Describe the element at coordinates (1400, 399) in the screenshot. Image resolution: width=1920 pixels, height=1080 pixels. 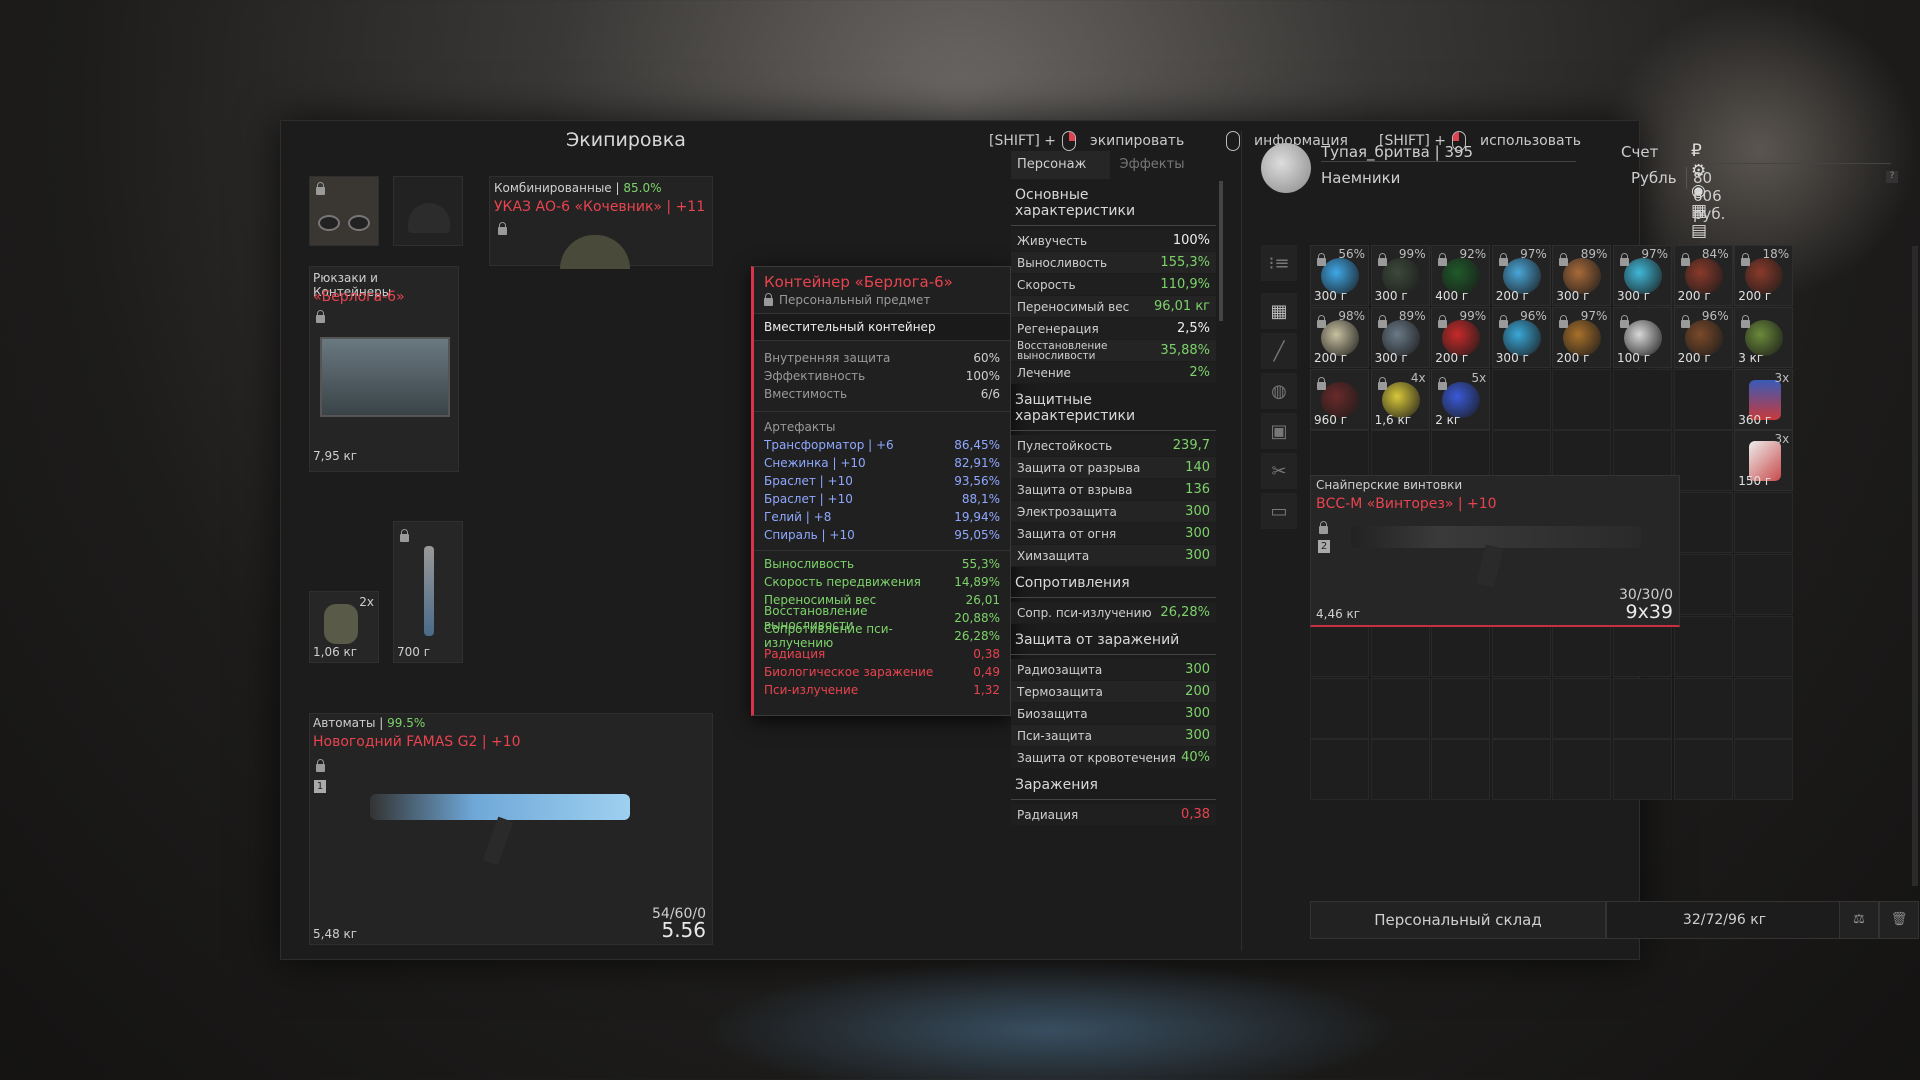
I see `inventory-item: 4x 1,6 кг` at that location.